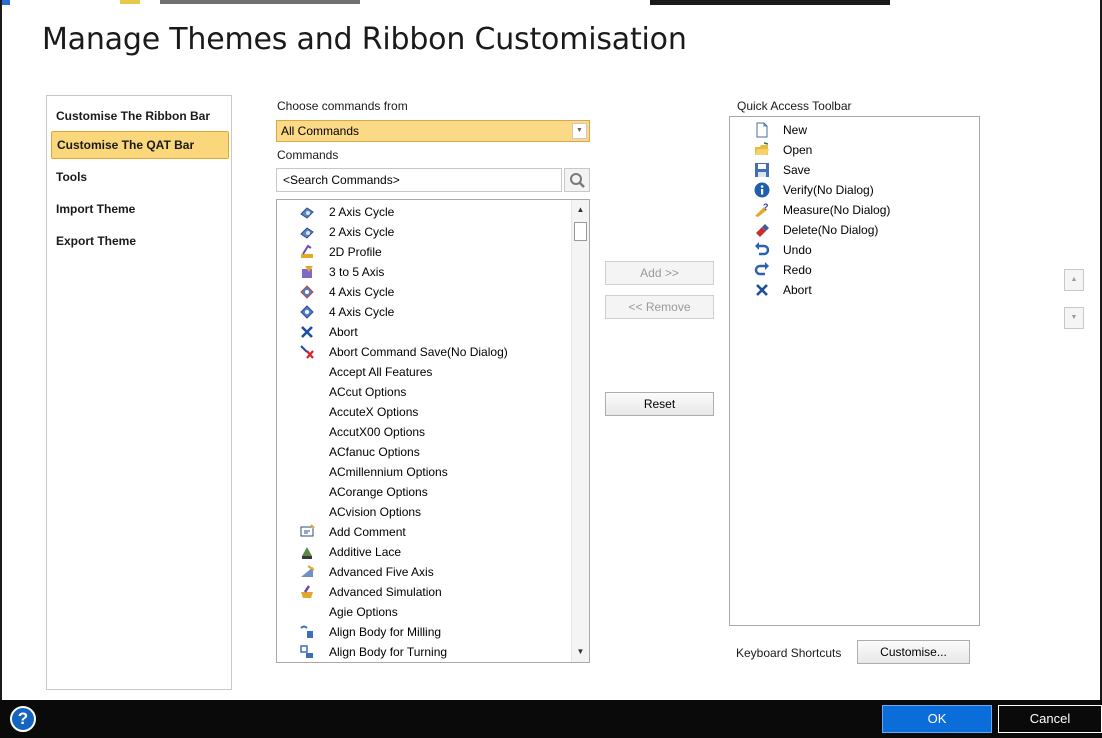 The width and height of the screenshot is (1102, 738). I want to click on add-button: Add >>, so click(659, 273).